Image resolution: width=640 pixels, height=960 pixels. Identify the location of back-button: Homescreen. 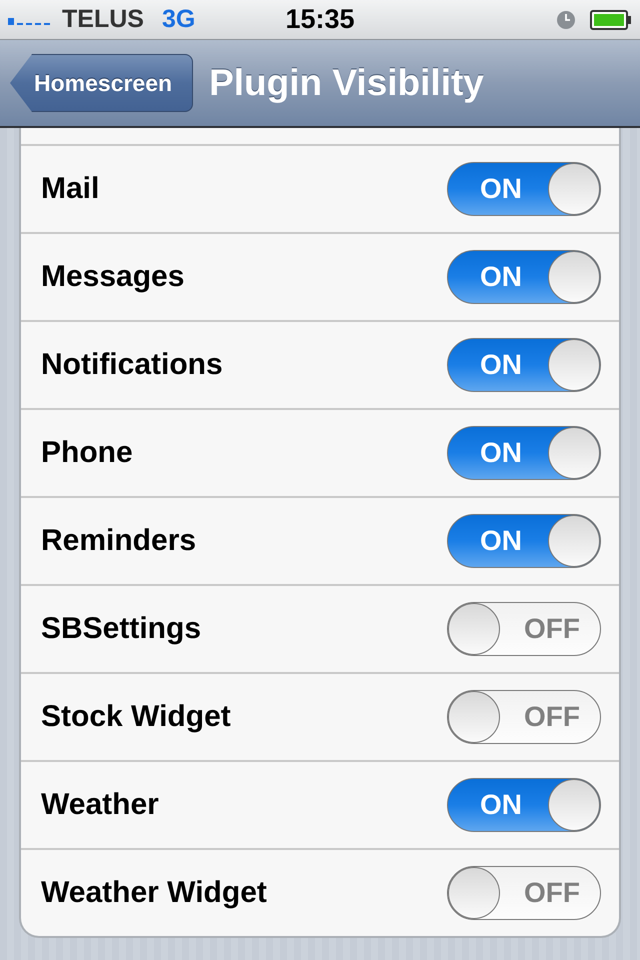
(102, 83).